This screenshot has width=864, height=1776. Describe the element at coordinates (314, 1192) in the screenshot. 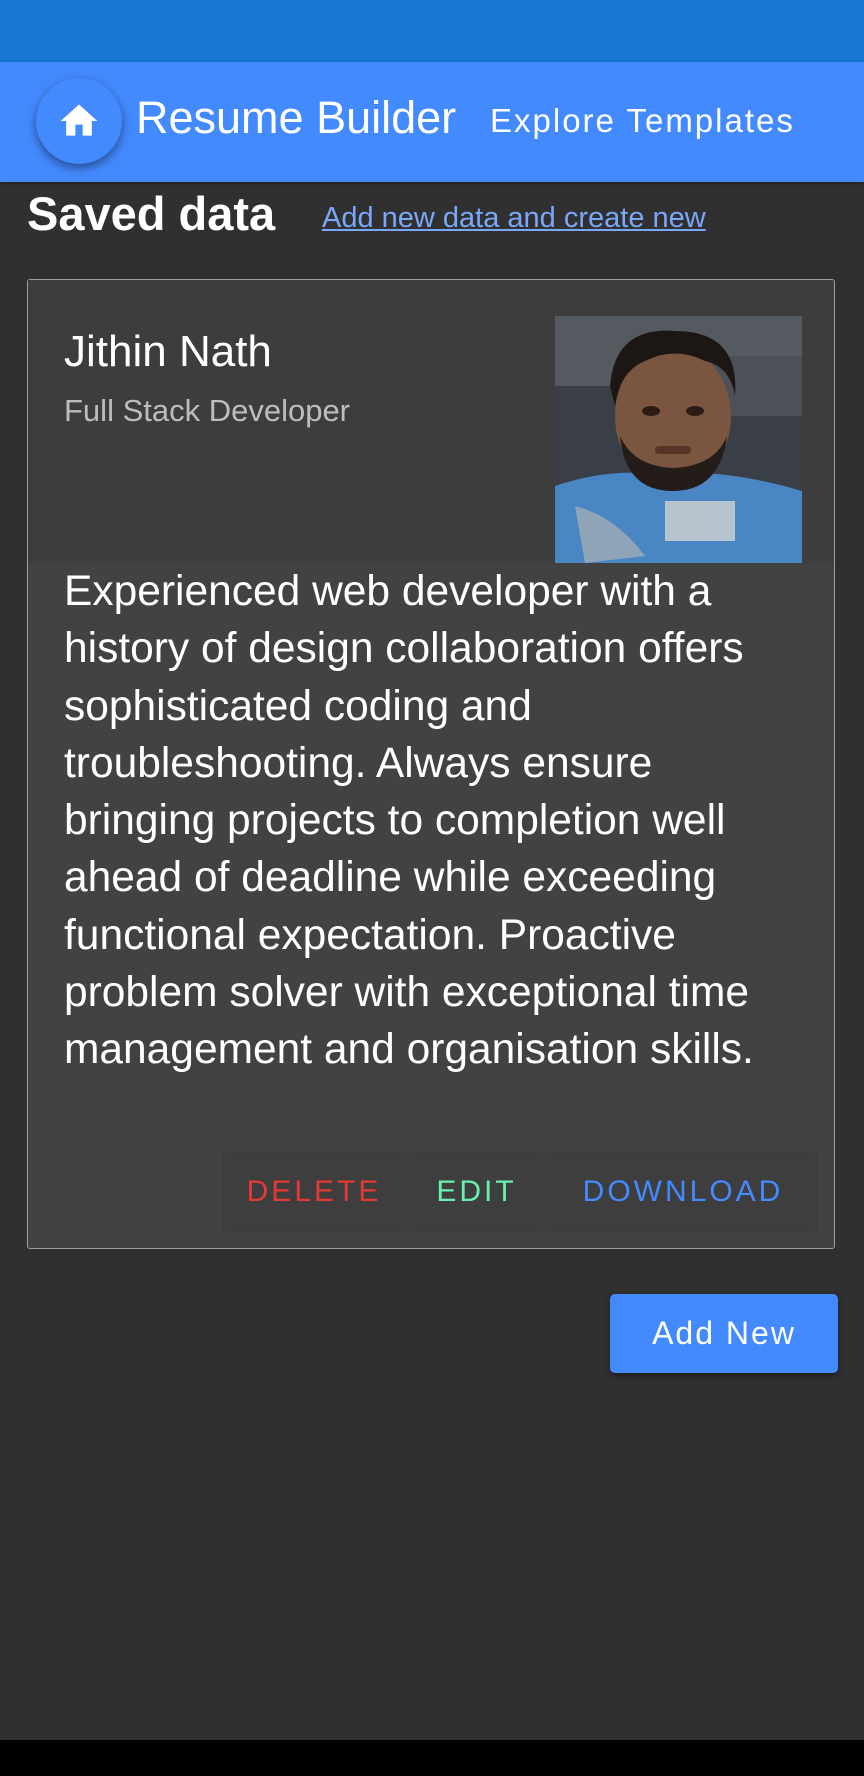

I see `delete-button: DELETE` at that location.